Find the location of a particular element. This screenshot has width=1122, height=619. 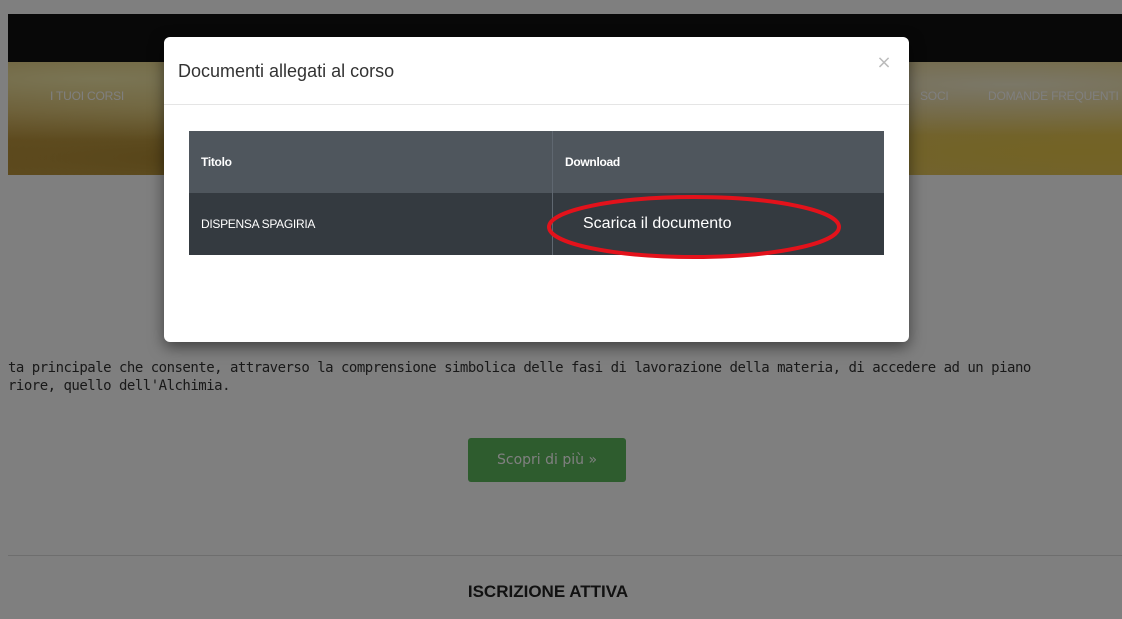

close-icon: × is located at coordinates (884, 63).